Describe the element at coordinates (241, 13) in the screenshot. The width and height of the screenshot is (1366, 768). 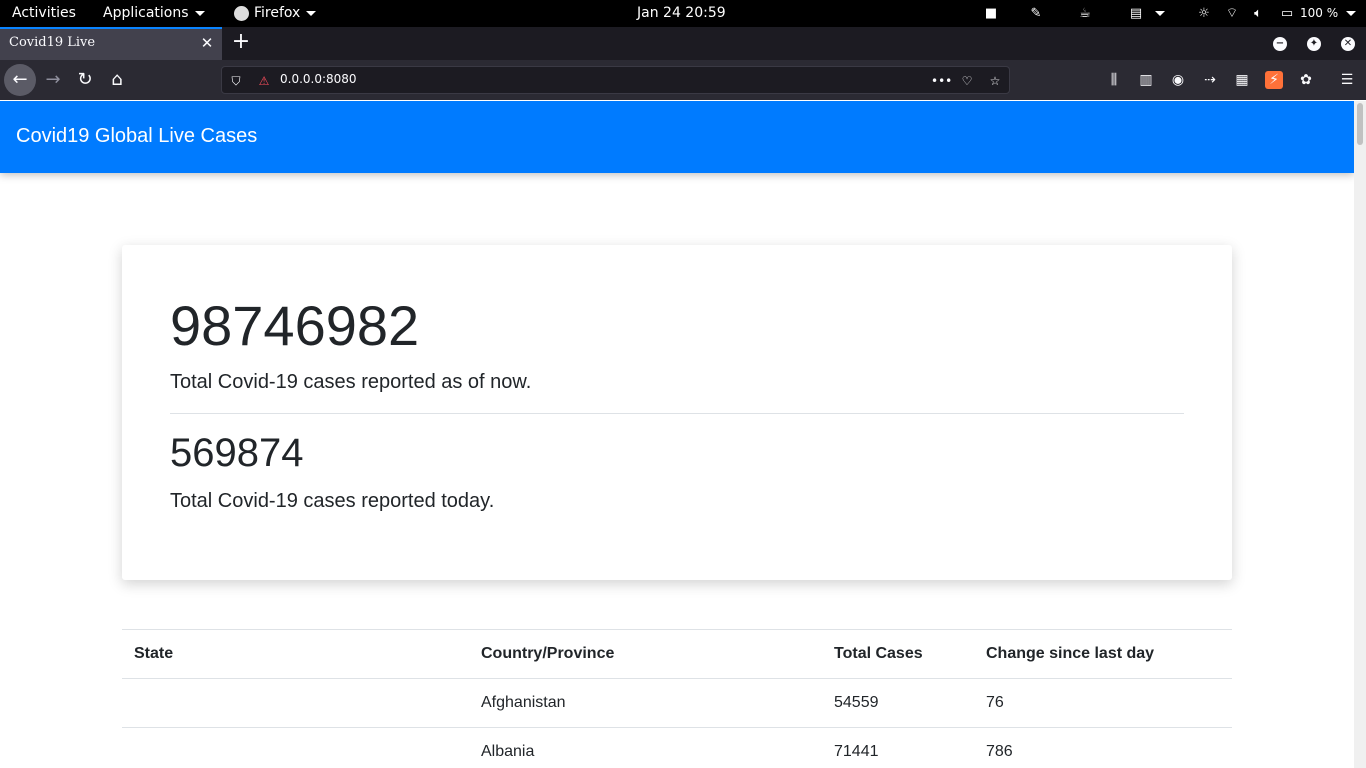
I see `firefox-logo-icon` at that location.